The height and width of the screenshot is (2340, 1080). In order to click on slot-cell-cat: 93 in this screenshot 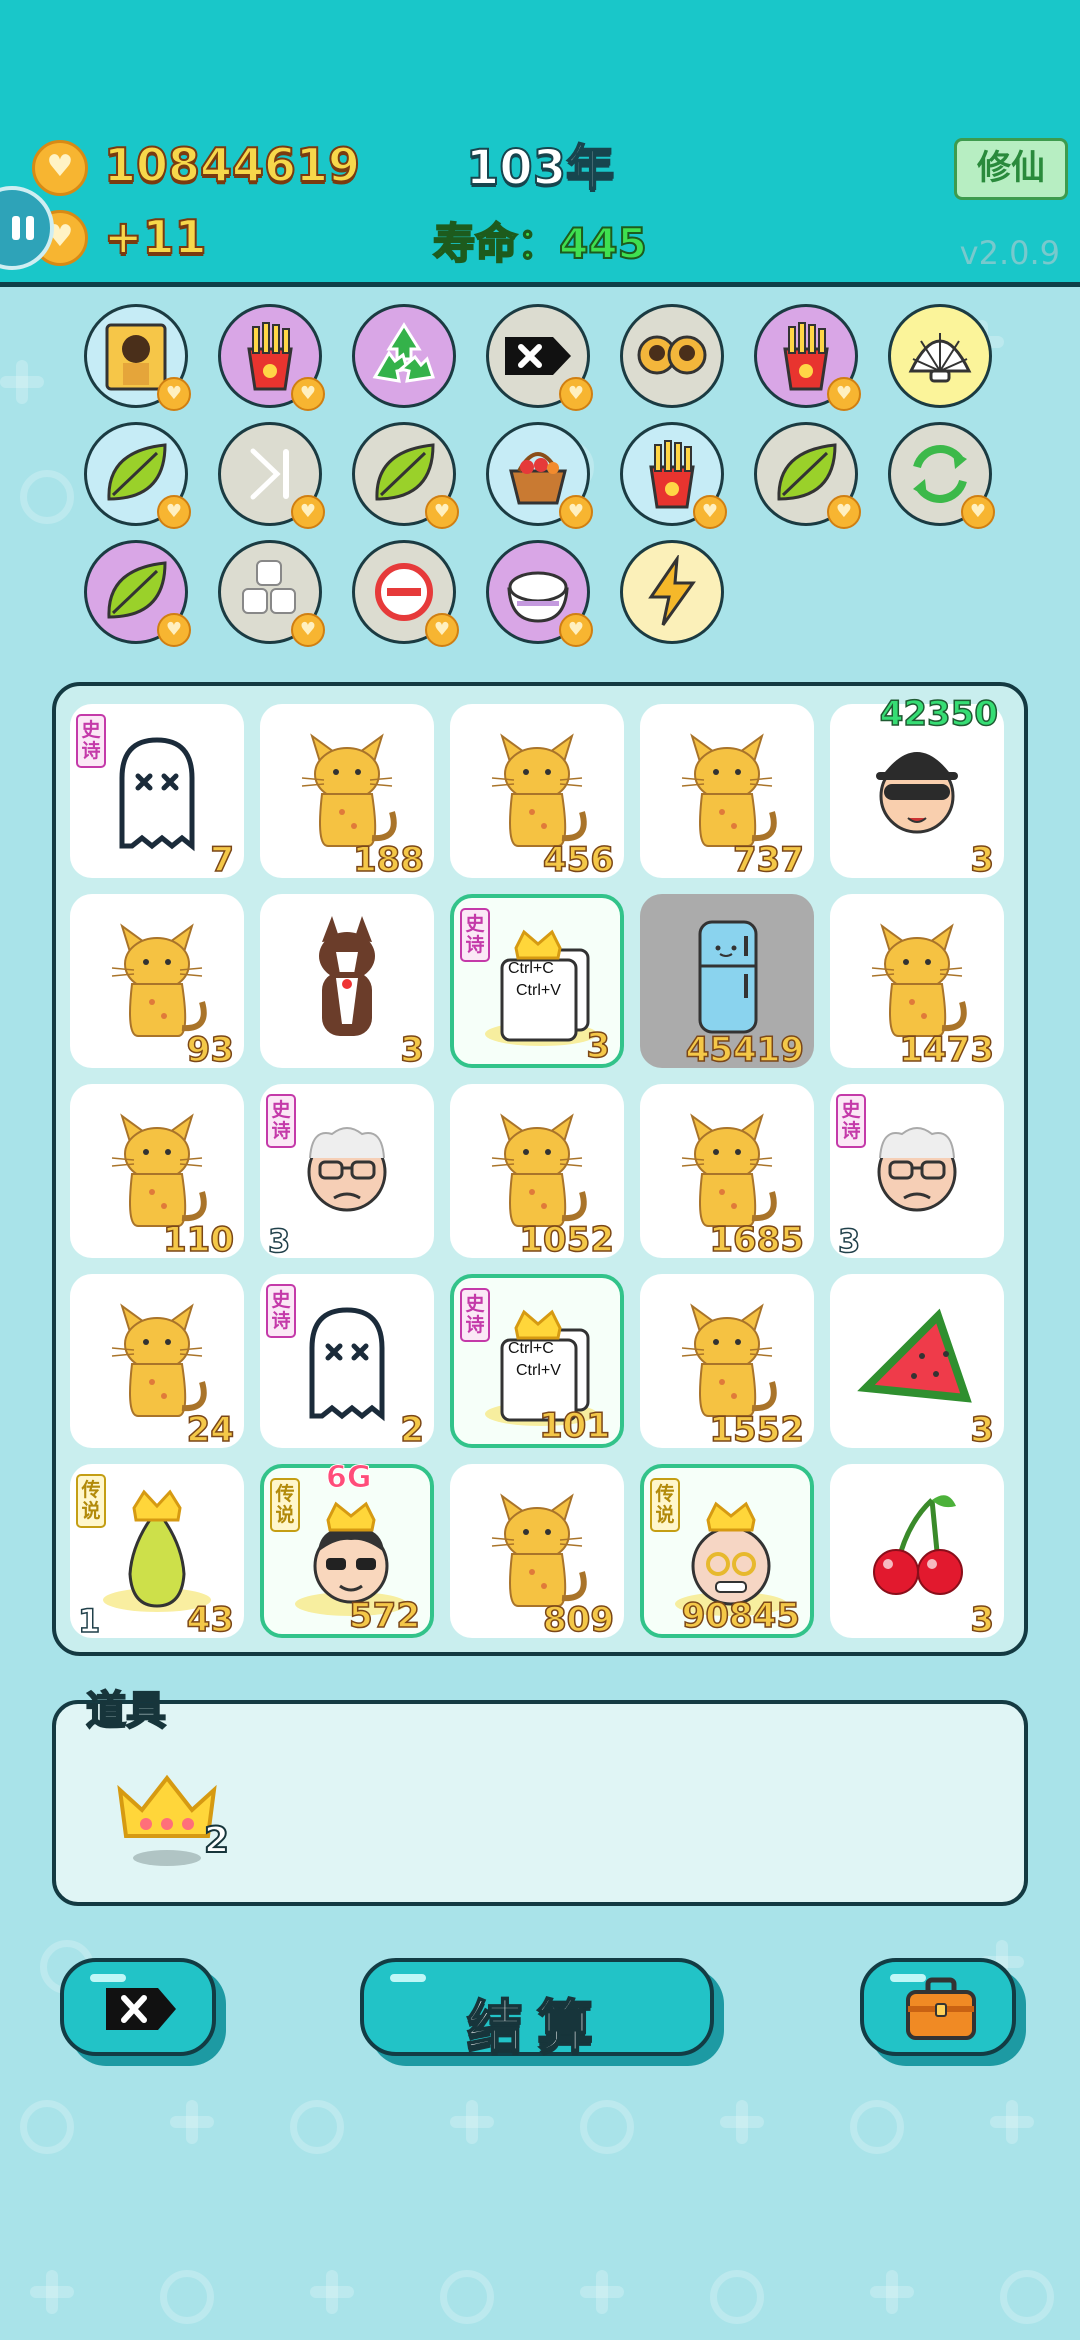, I will do `click(157, 982)`.